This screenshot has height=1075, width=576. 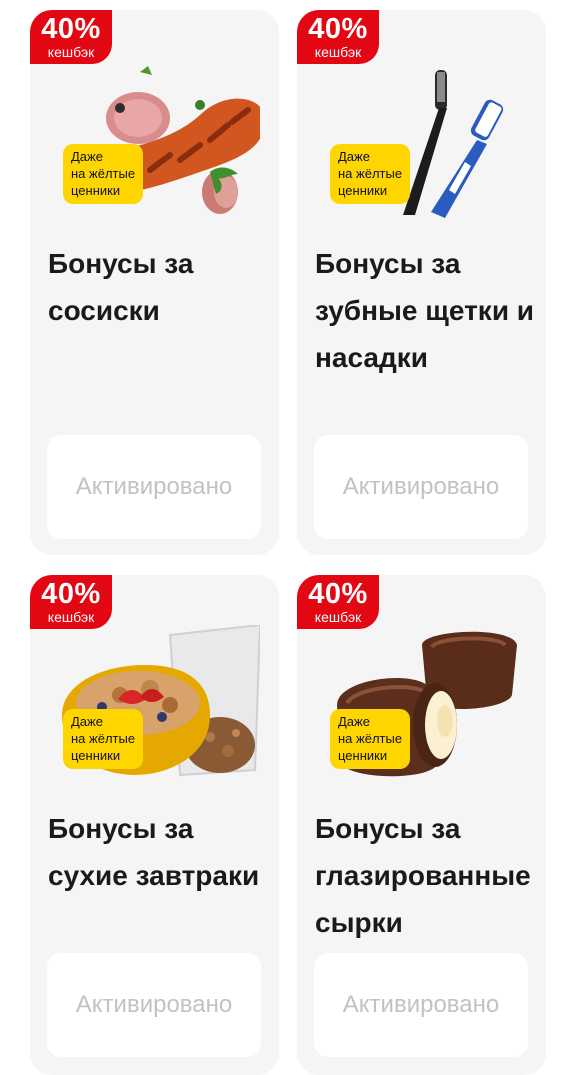 I want to click on offer-title: Бонусы за глазированные сырки, so click(x=423, y=875).